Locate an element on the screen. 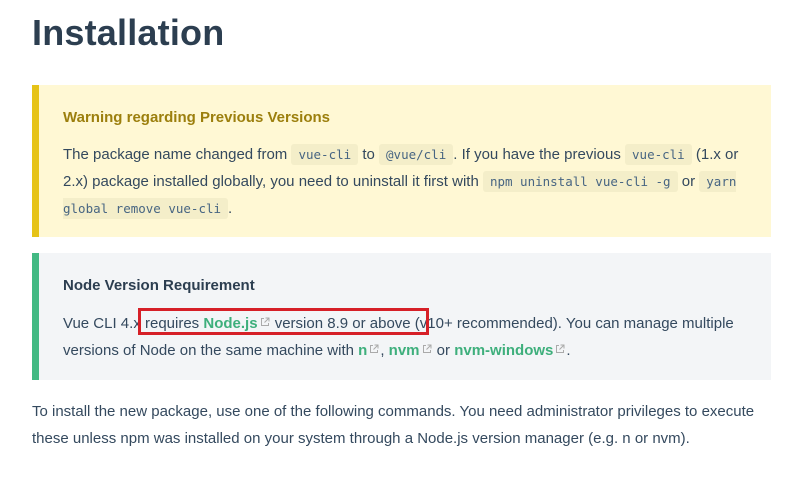 The image size is (786, 489). warning-text: to is located at coordinates (369, 154).